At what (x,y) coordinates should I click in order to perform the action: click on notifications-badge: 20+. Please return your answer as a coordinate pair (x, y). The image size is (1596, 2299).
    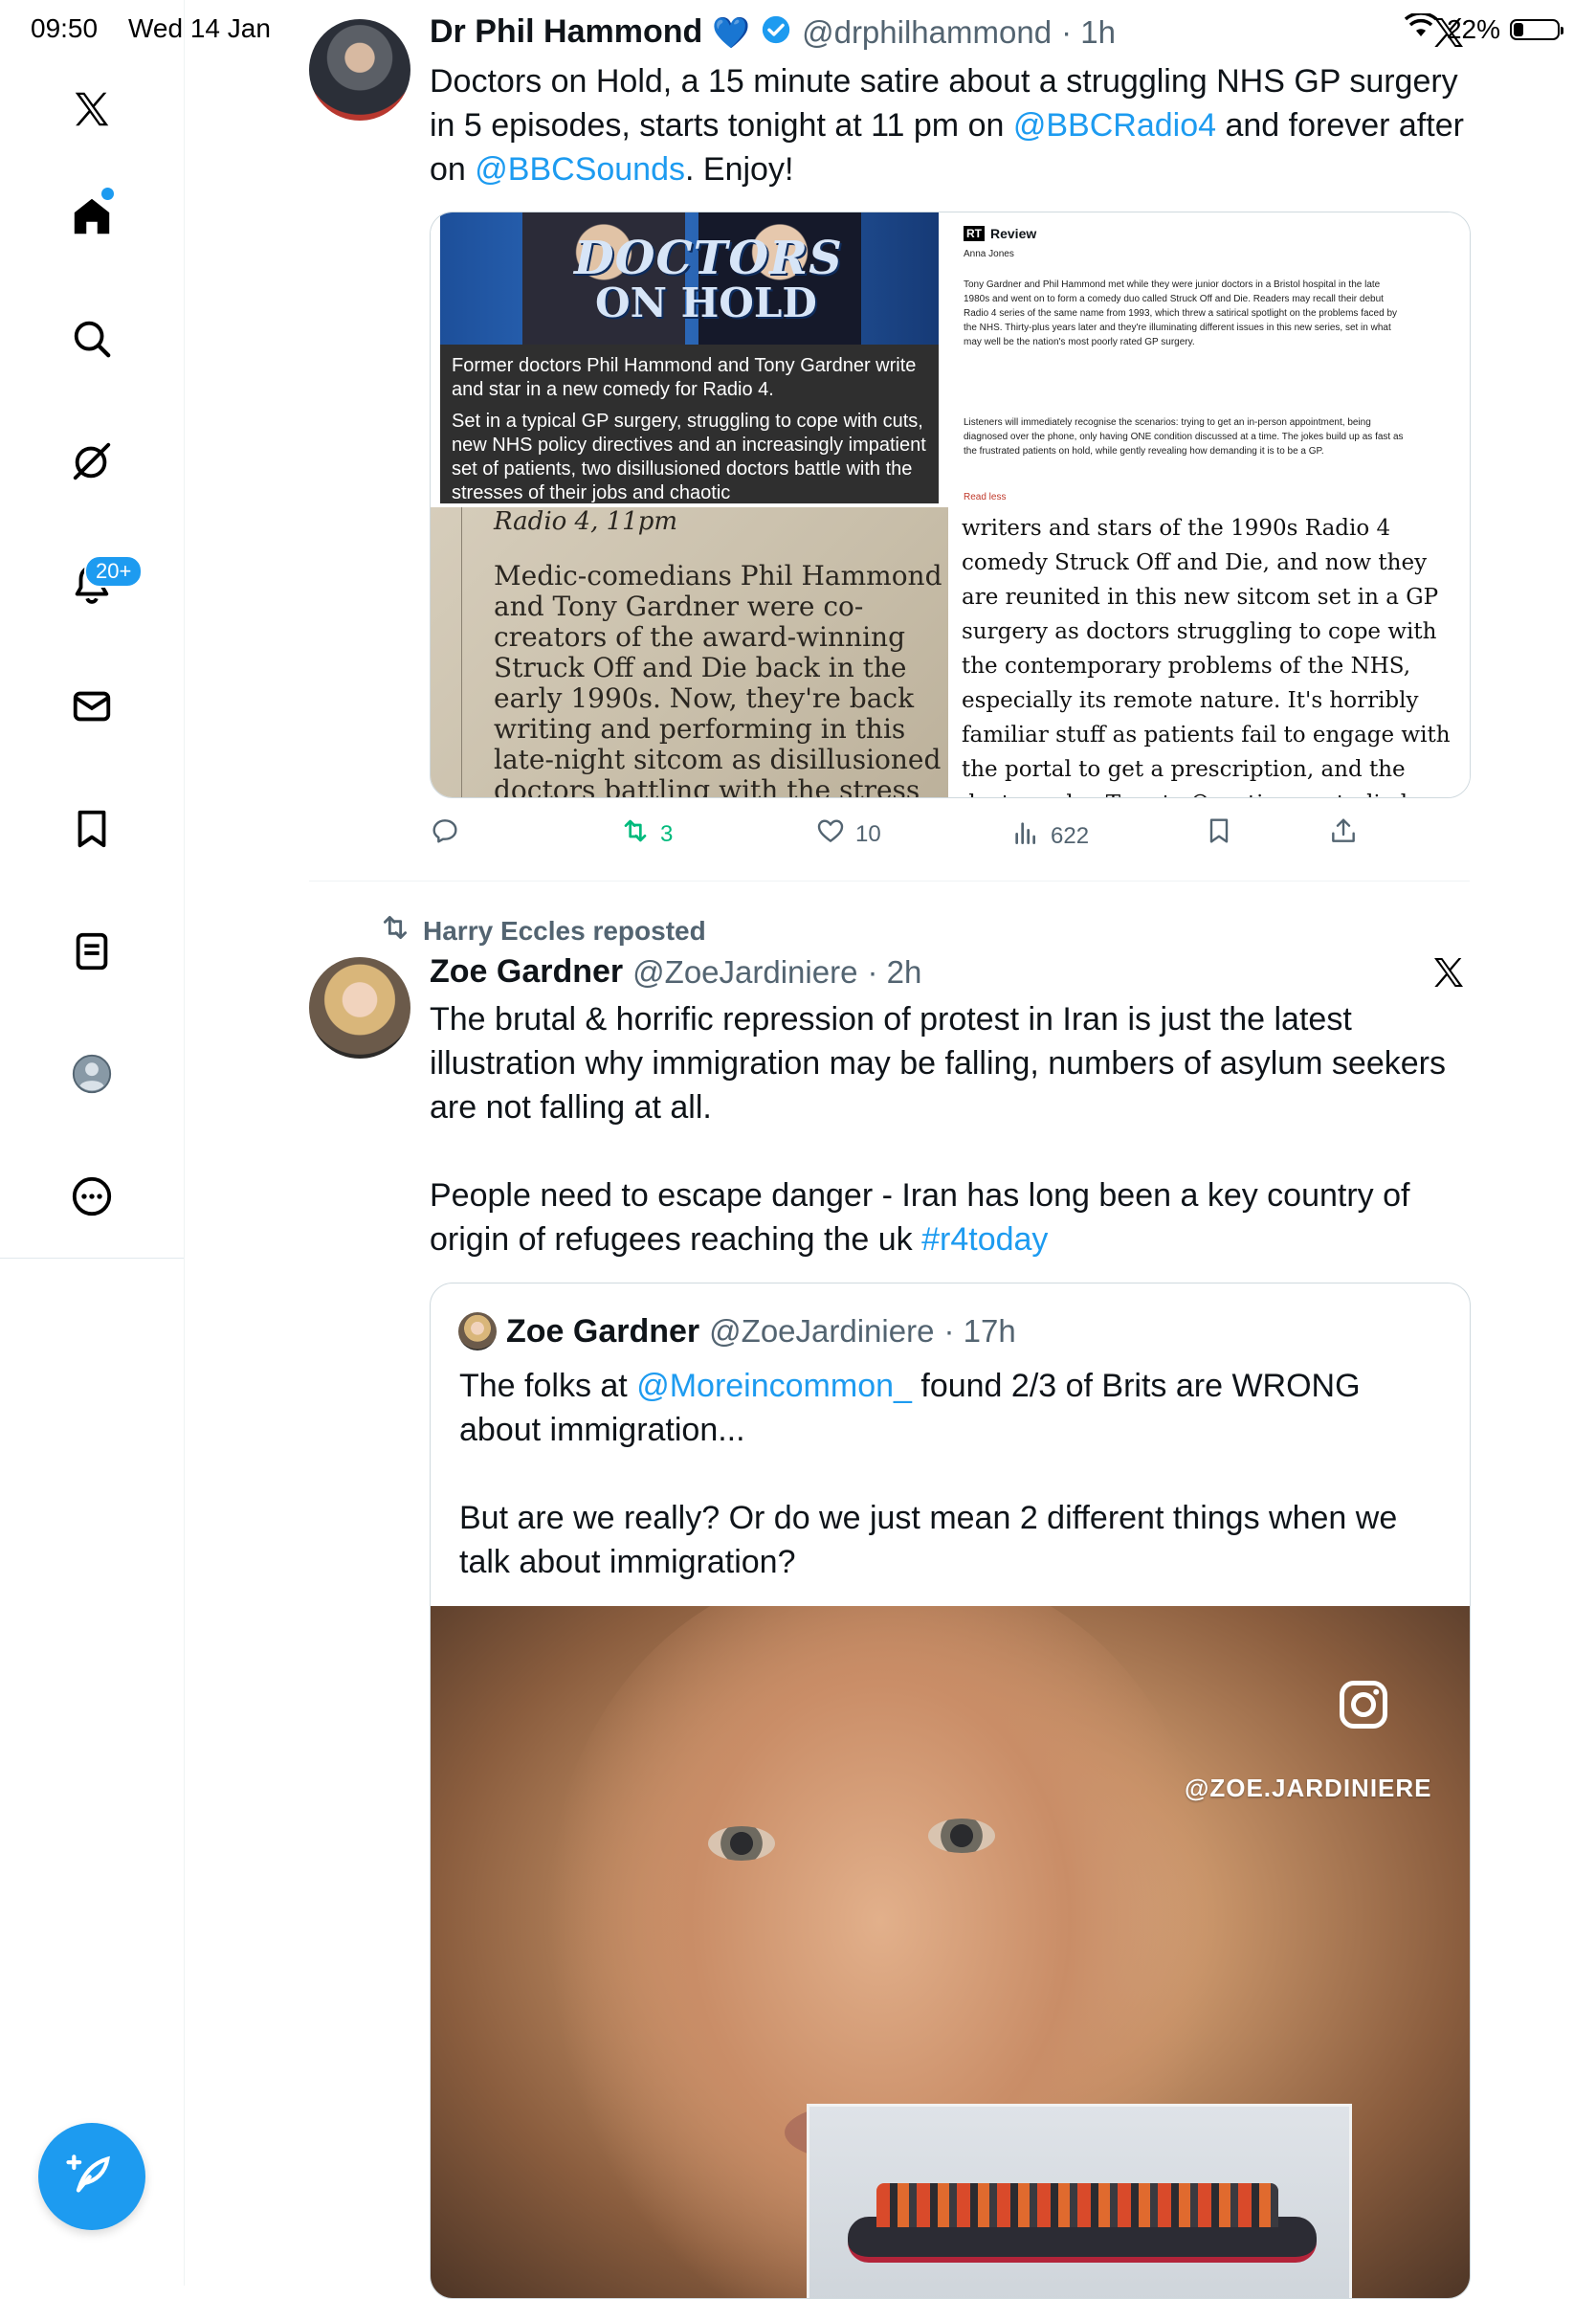
    Looking at the image, I should click on (114, 571).